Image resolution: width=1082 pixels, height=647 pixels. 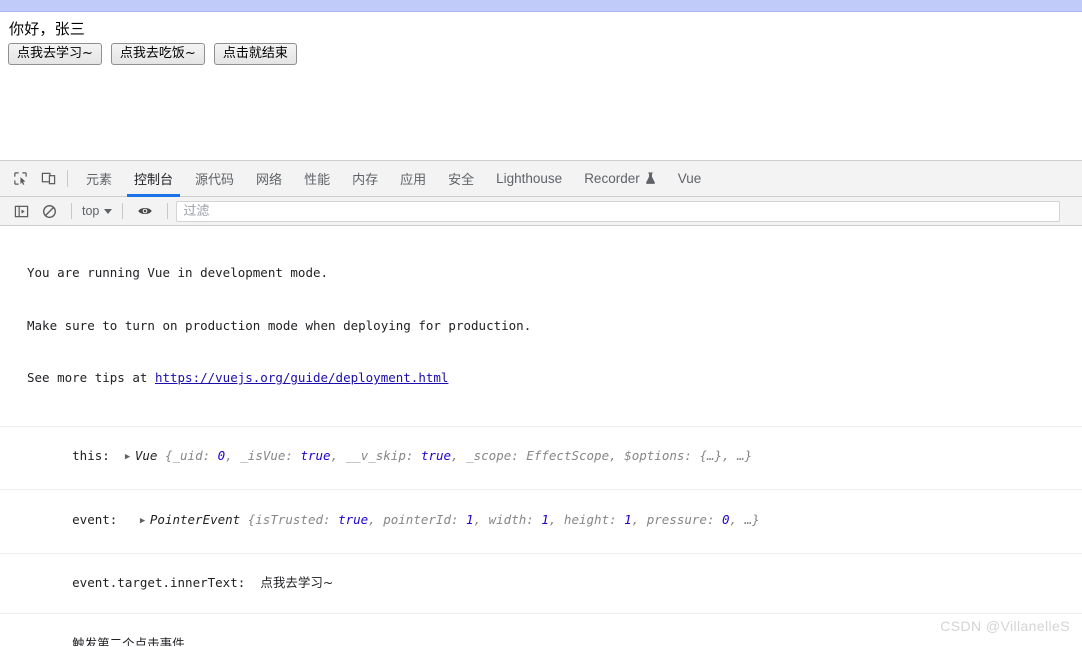 I want to click on deployment-doc-link: https://vuejs.org/guide/deployment.html, so click(x=302, y=377).